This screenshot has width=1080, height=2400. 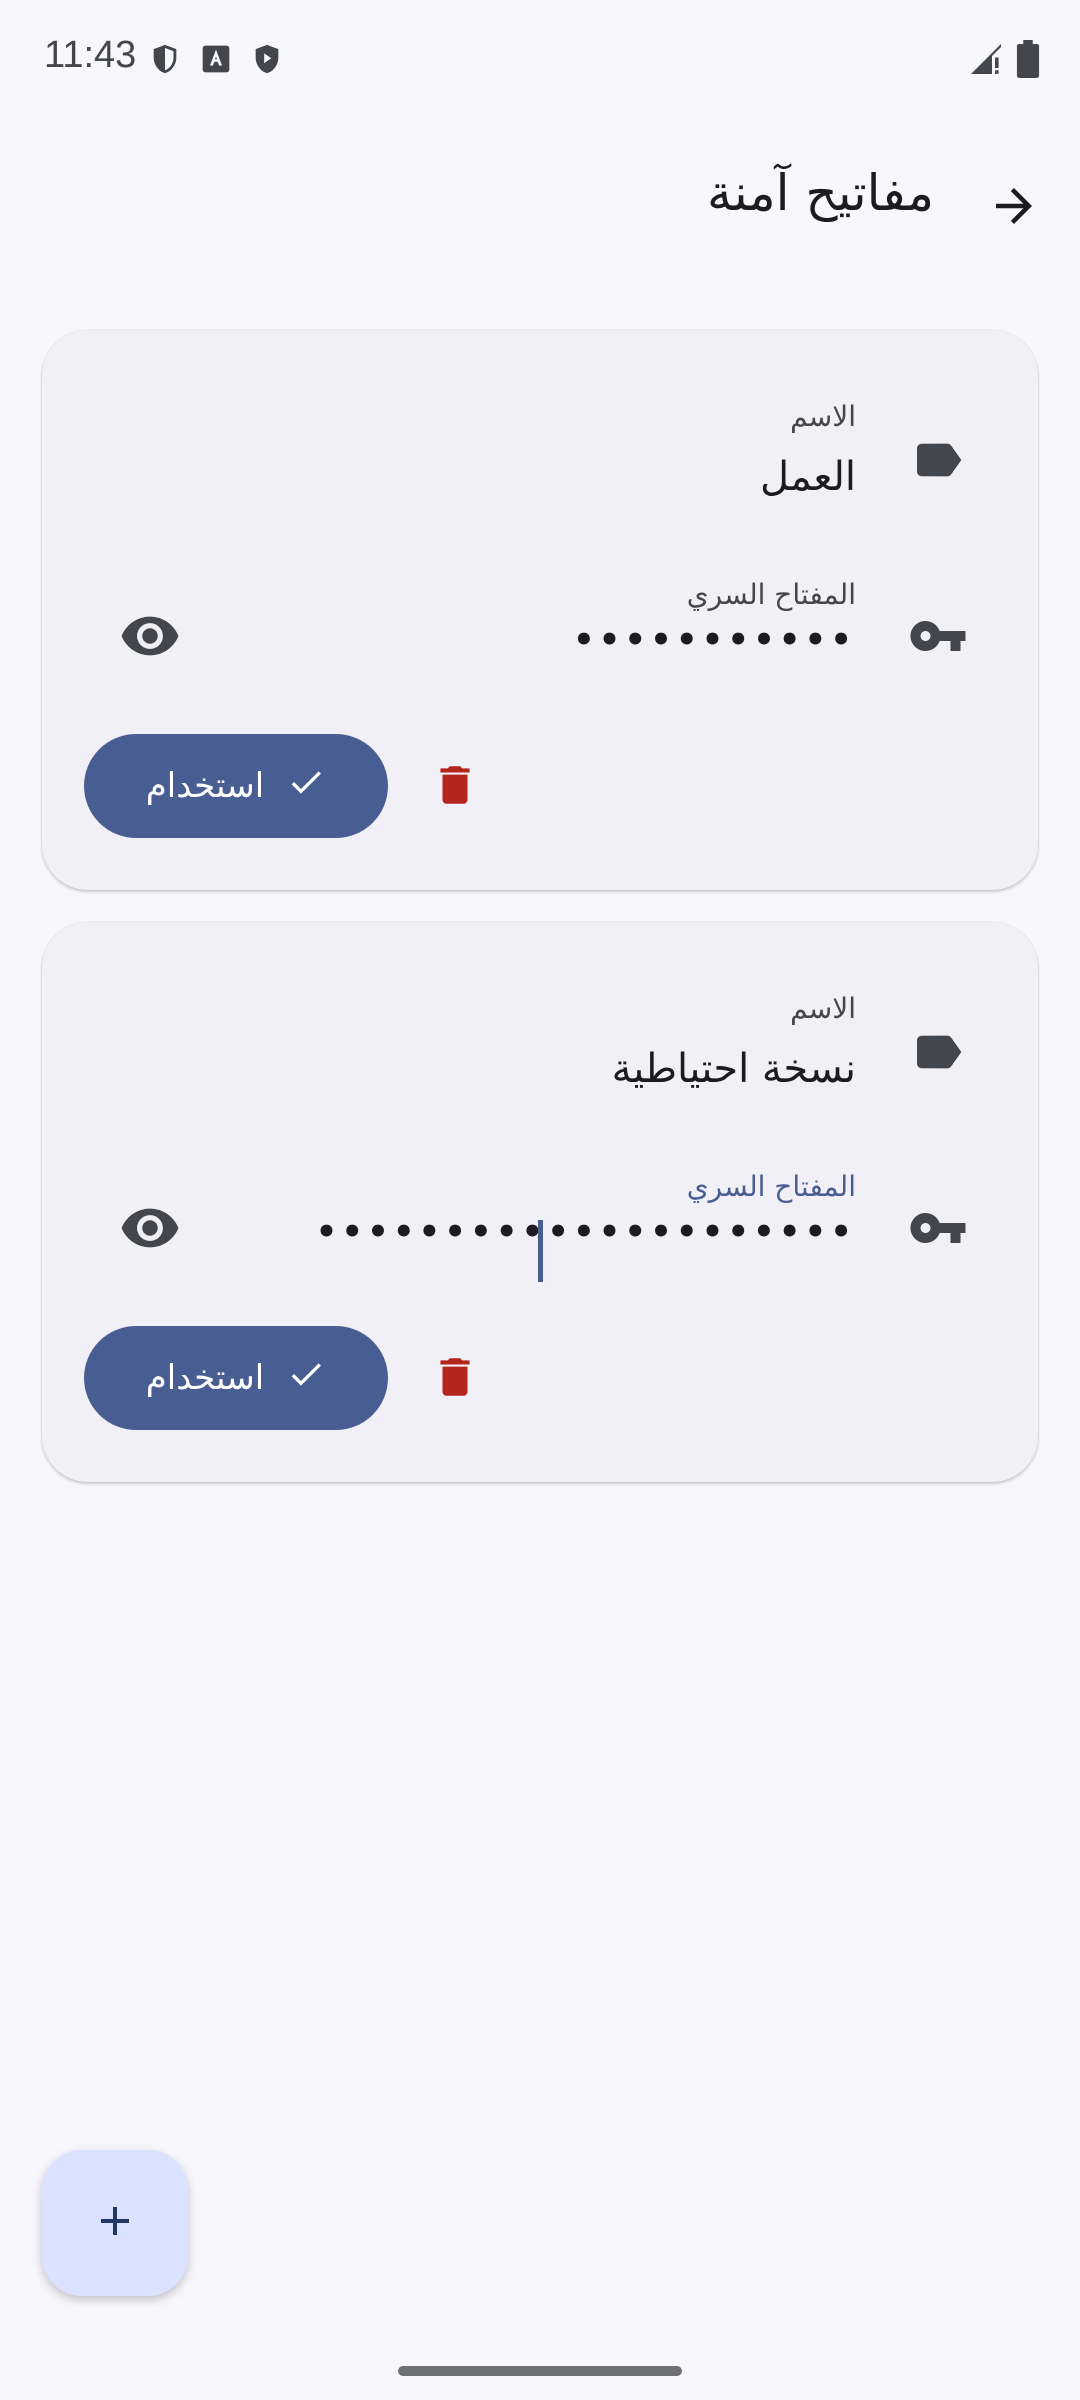 What do you see at coordinates (1028, 61) in the screenshot?
I see `battery-icon` at bounding box center [1028, 61].